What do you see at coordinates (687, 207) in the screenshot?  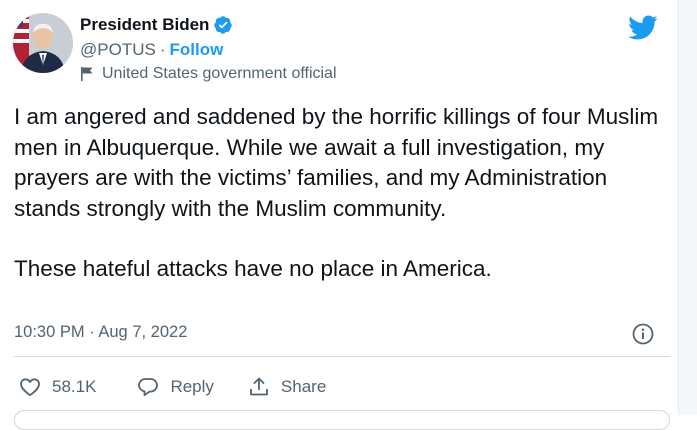 I see `page-scroll-edge` at bounding box center [687, 207].